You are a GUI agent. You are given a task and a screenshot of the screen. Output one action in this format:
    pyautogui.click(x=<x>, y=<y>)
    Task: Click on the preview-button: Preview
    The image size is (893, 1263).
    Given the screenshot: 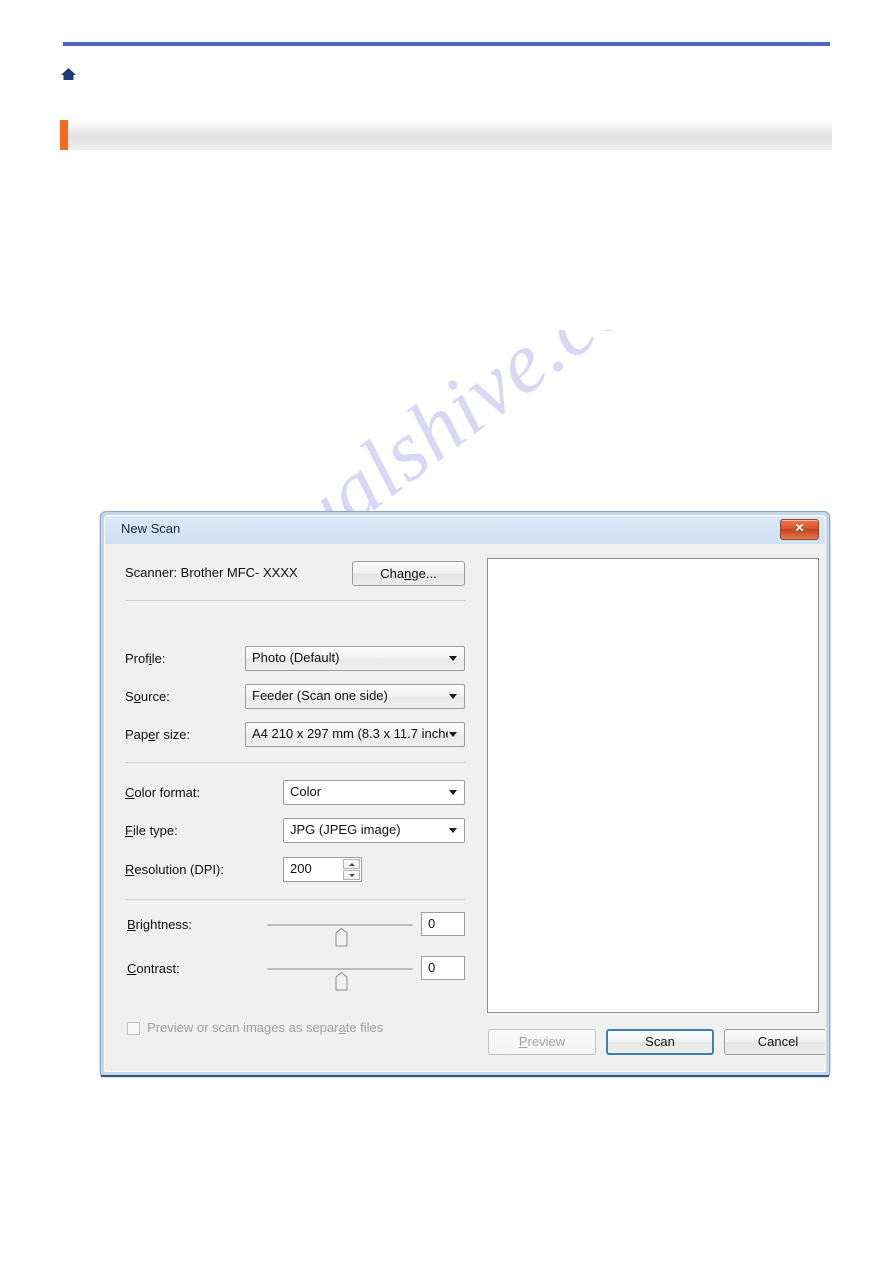 What is the action you would take?
    pyautogui.click(x=542, y=1042)
    